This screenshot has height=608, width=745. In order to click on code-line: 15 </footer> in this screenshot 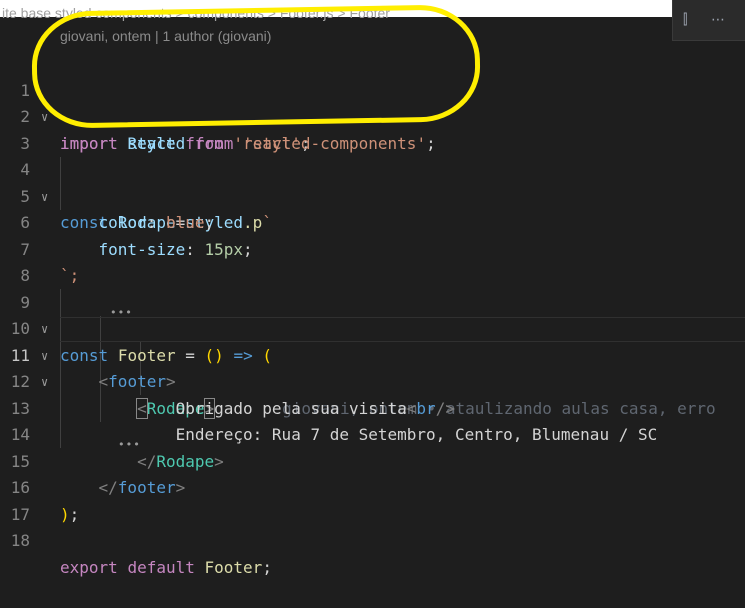, I will do `click(372, 460)`.